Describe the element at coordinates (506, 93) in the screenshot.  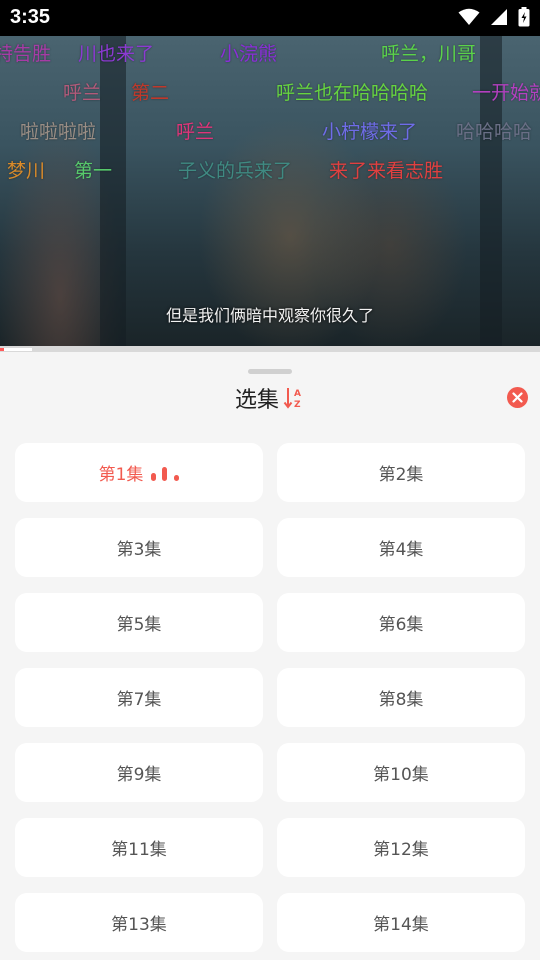
I see `danmaku-item: 一开始就` at that location.